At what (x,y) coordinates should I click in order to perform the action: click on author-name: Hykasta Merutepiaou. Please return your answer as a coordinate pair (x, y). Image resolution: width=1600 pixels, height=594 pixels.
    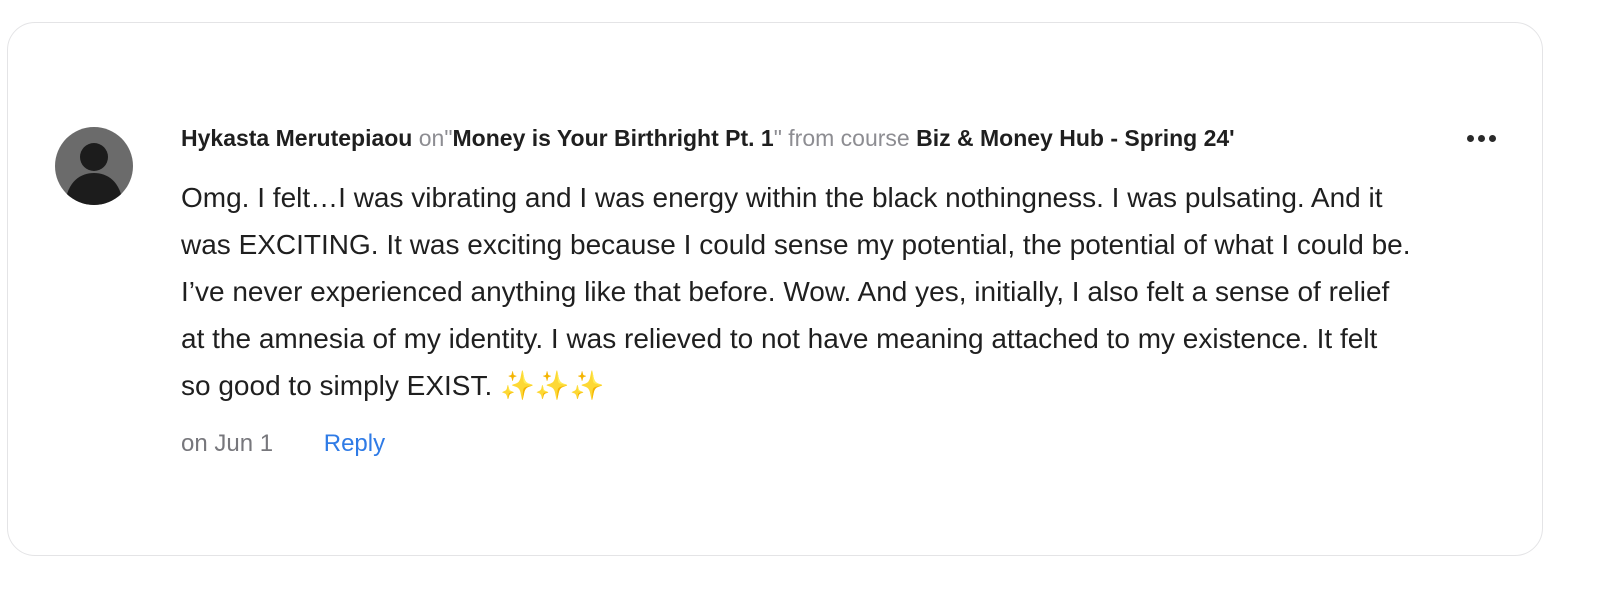
    Looking at the image, I should click on (296, 138).